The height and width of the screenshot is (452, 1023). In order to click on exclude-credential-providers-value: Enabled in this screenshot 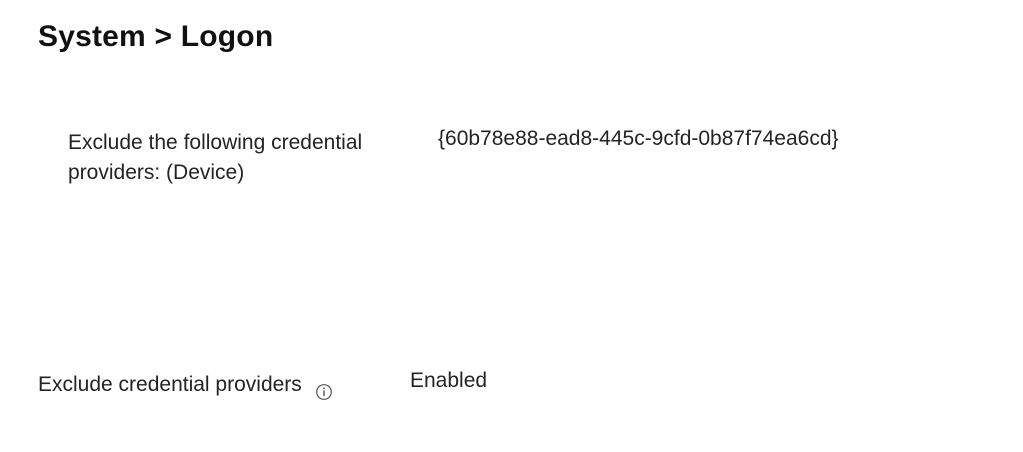, I will do `click(449, 380)`.